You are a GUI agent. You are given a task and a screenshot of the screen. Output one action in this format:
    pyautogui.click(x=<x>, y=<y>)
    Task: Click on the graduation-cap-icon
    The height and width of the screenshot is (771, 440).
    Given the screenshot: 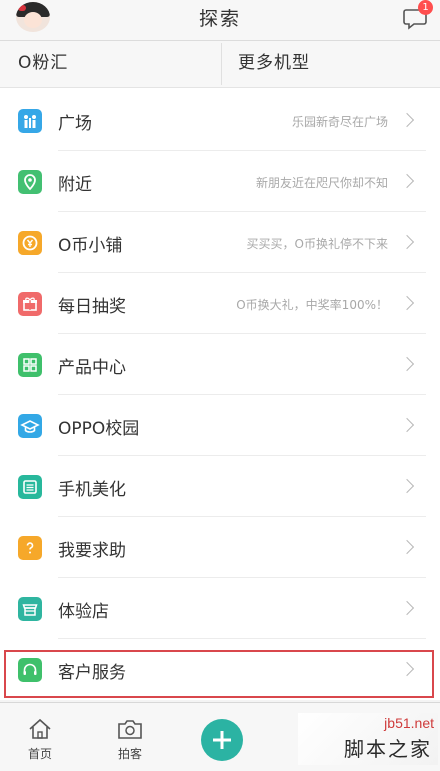 What is the action you would take?
    pyautogui.click(x=30, y=426)
    